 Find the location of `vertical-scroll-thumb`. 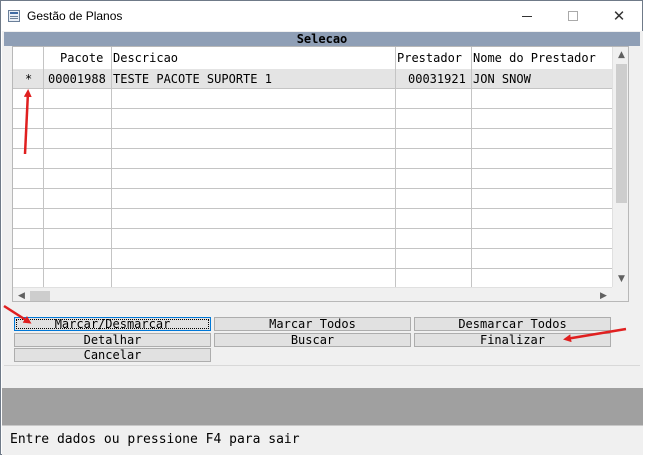

vertical-scroll-thumb is located at coordinates (621, 133).